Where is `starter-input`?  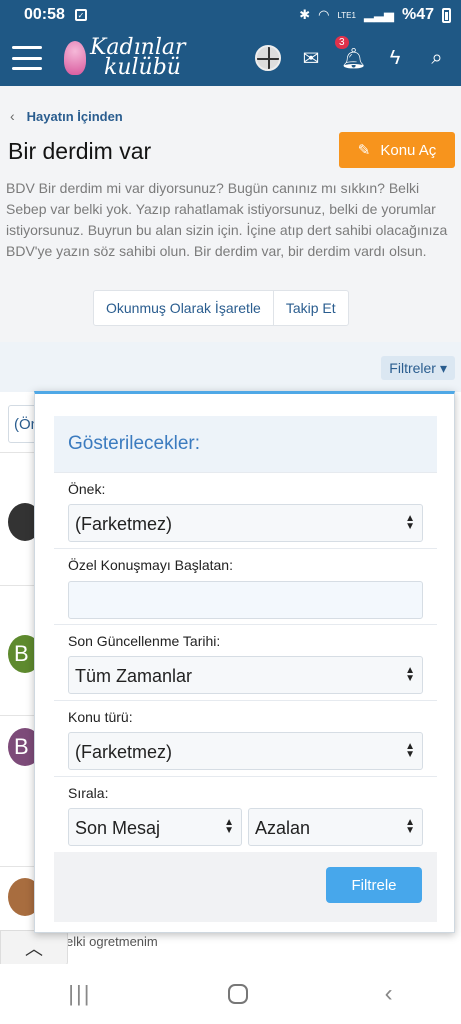 starter-input is located at coordinates (245, 600).